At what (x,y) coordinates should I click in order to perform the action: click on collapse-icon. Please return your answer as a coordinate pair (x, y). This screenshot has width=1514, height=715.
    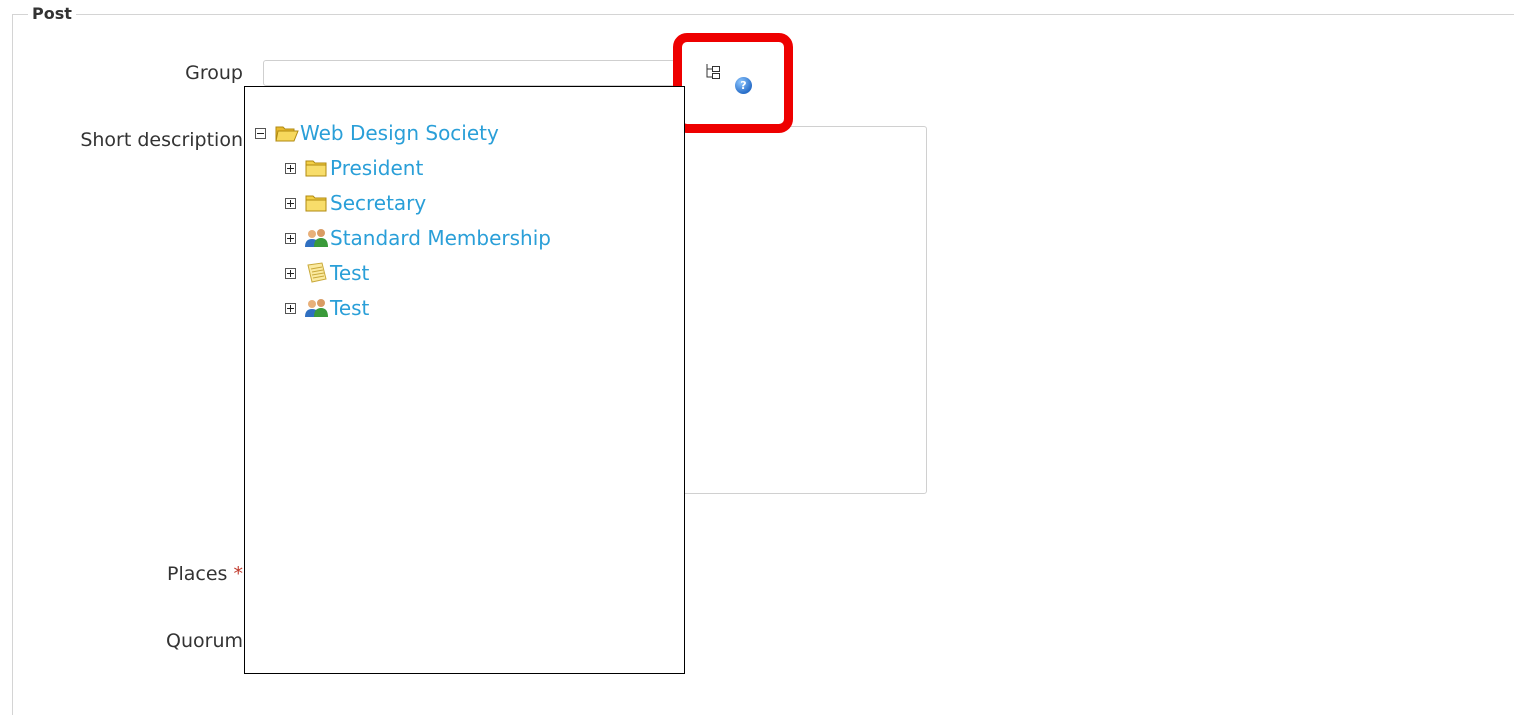
    Looking at the image, I should click on (260, 133).